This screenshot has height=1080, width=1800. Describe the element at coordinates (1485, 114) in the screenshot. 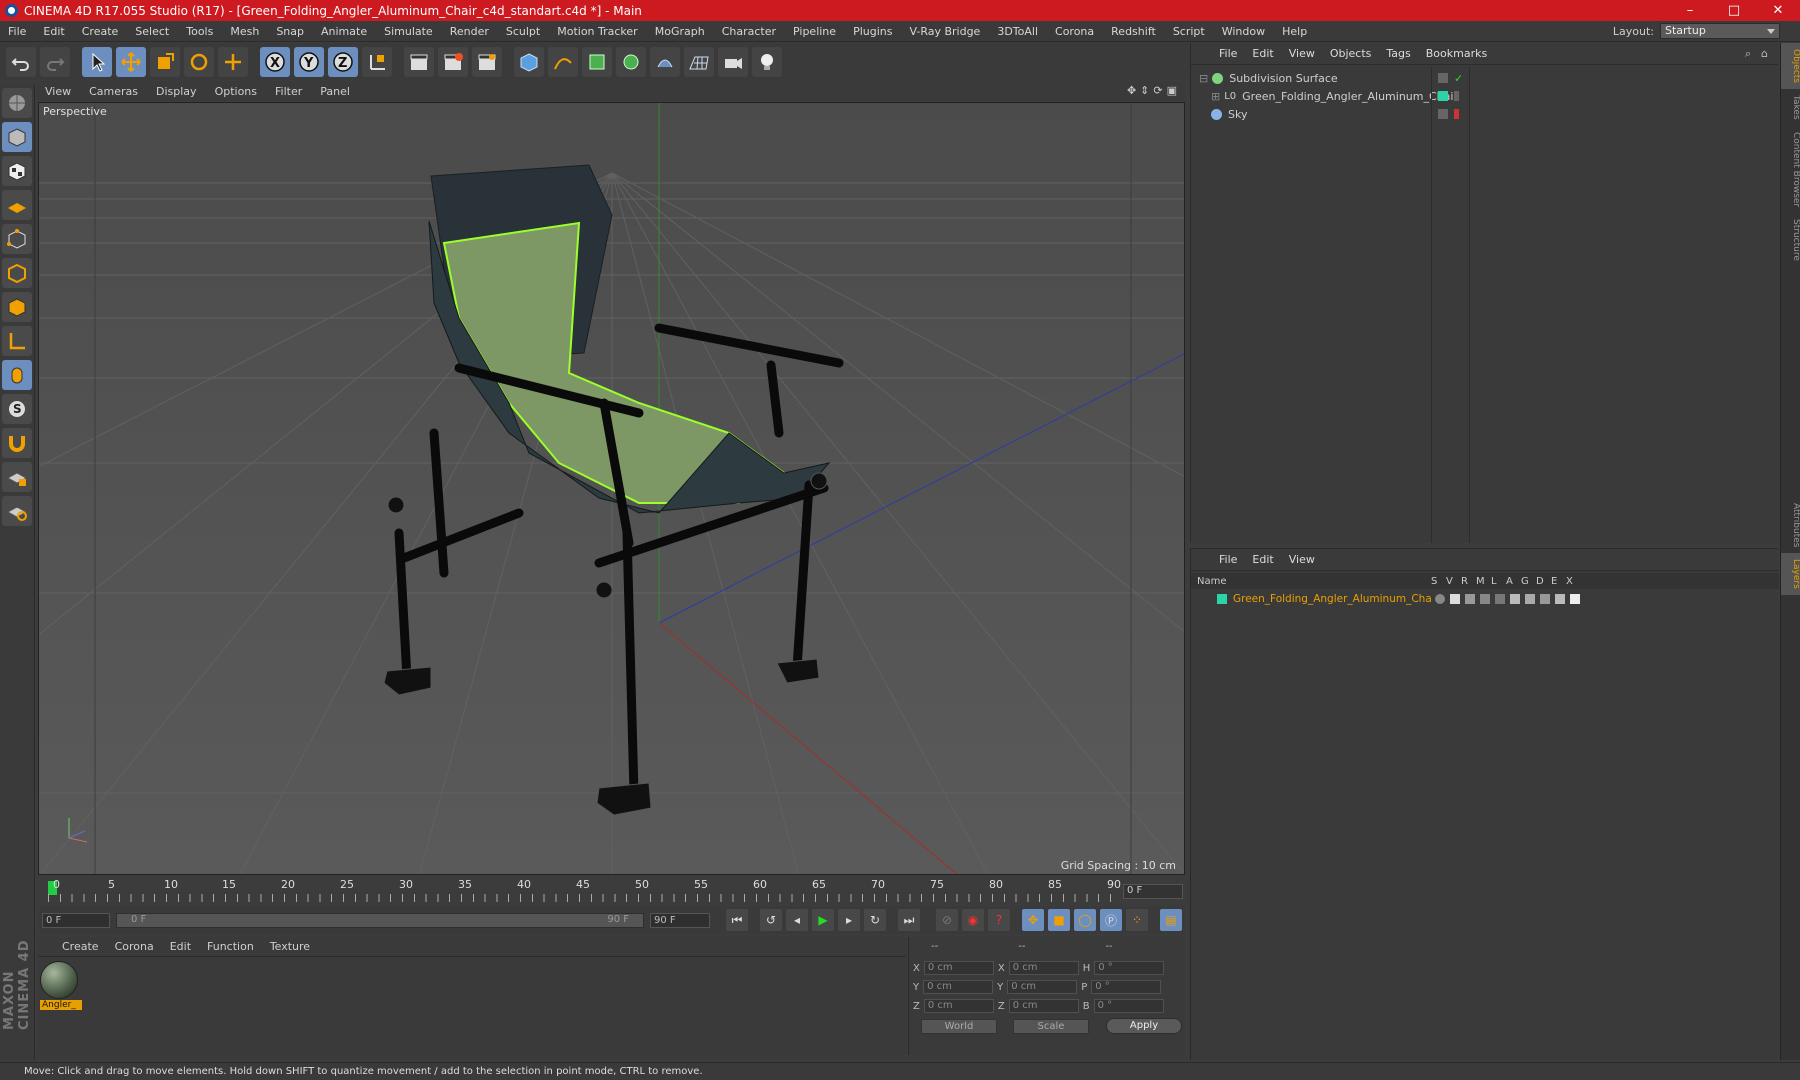

I see `object-row: Sky` at that location.